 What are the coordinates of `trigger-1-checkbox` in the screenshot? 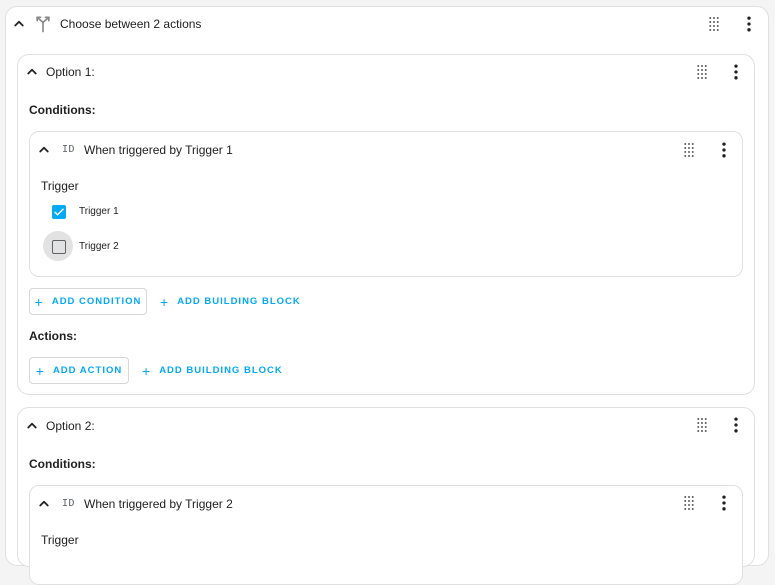 It's located at (59, 212).